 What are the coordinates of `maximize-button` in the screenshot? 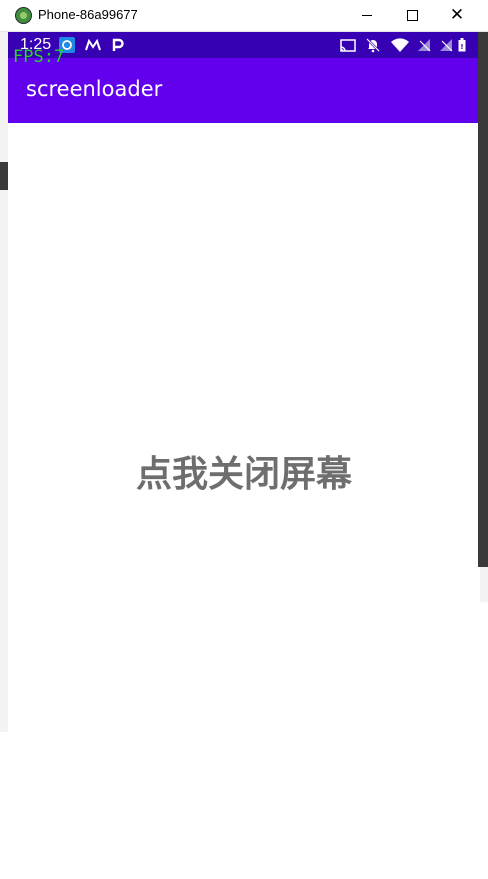 It's located at (412, 15).